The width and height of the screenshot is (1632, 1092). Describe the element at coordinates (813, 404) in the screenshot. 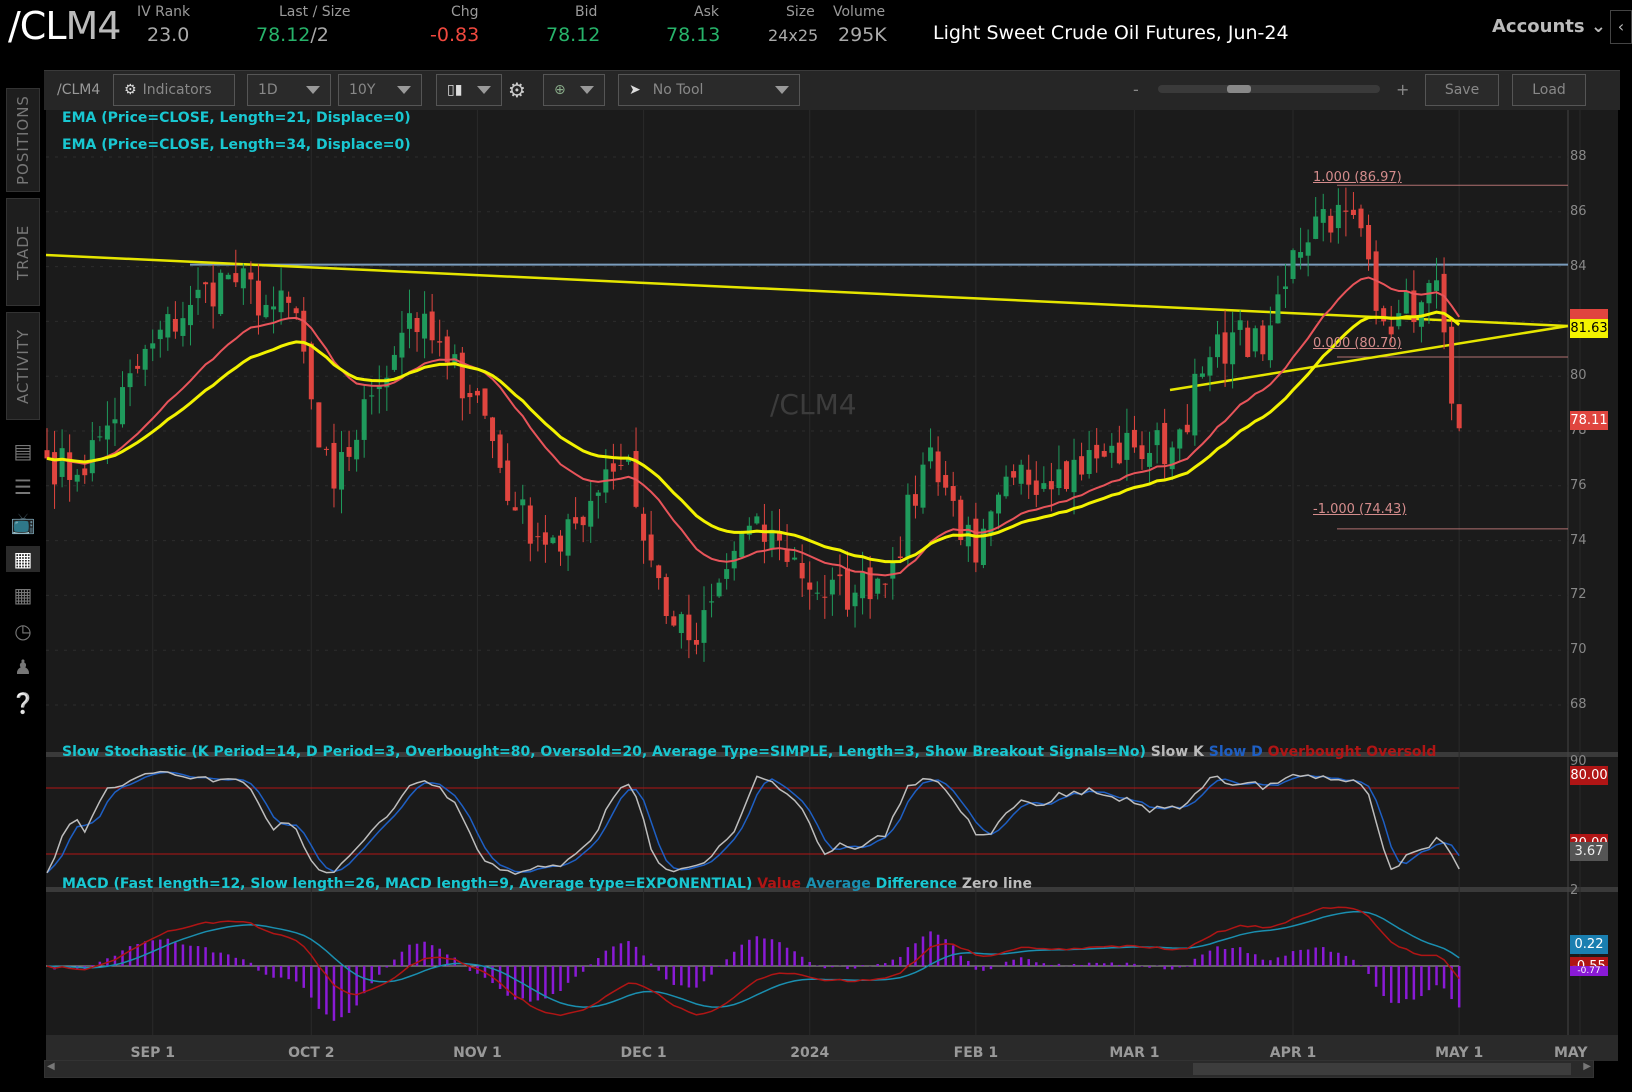

I see `chart-watermark: /CLM4` at that location.